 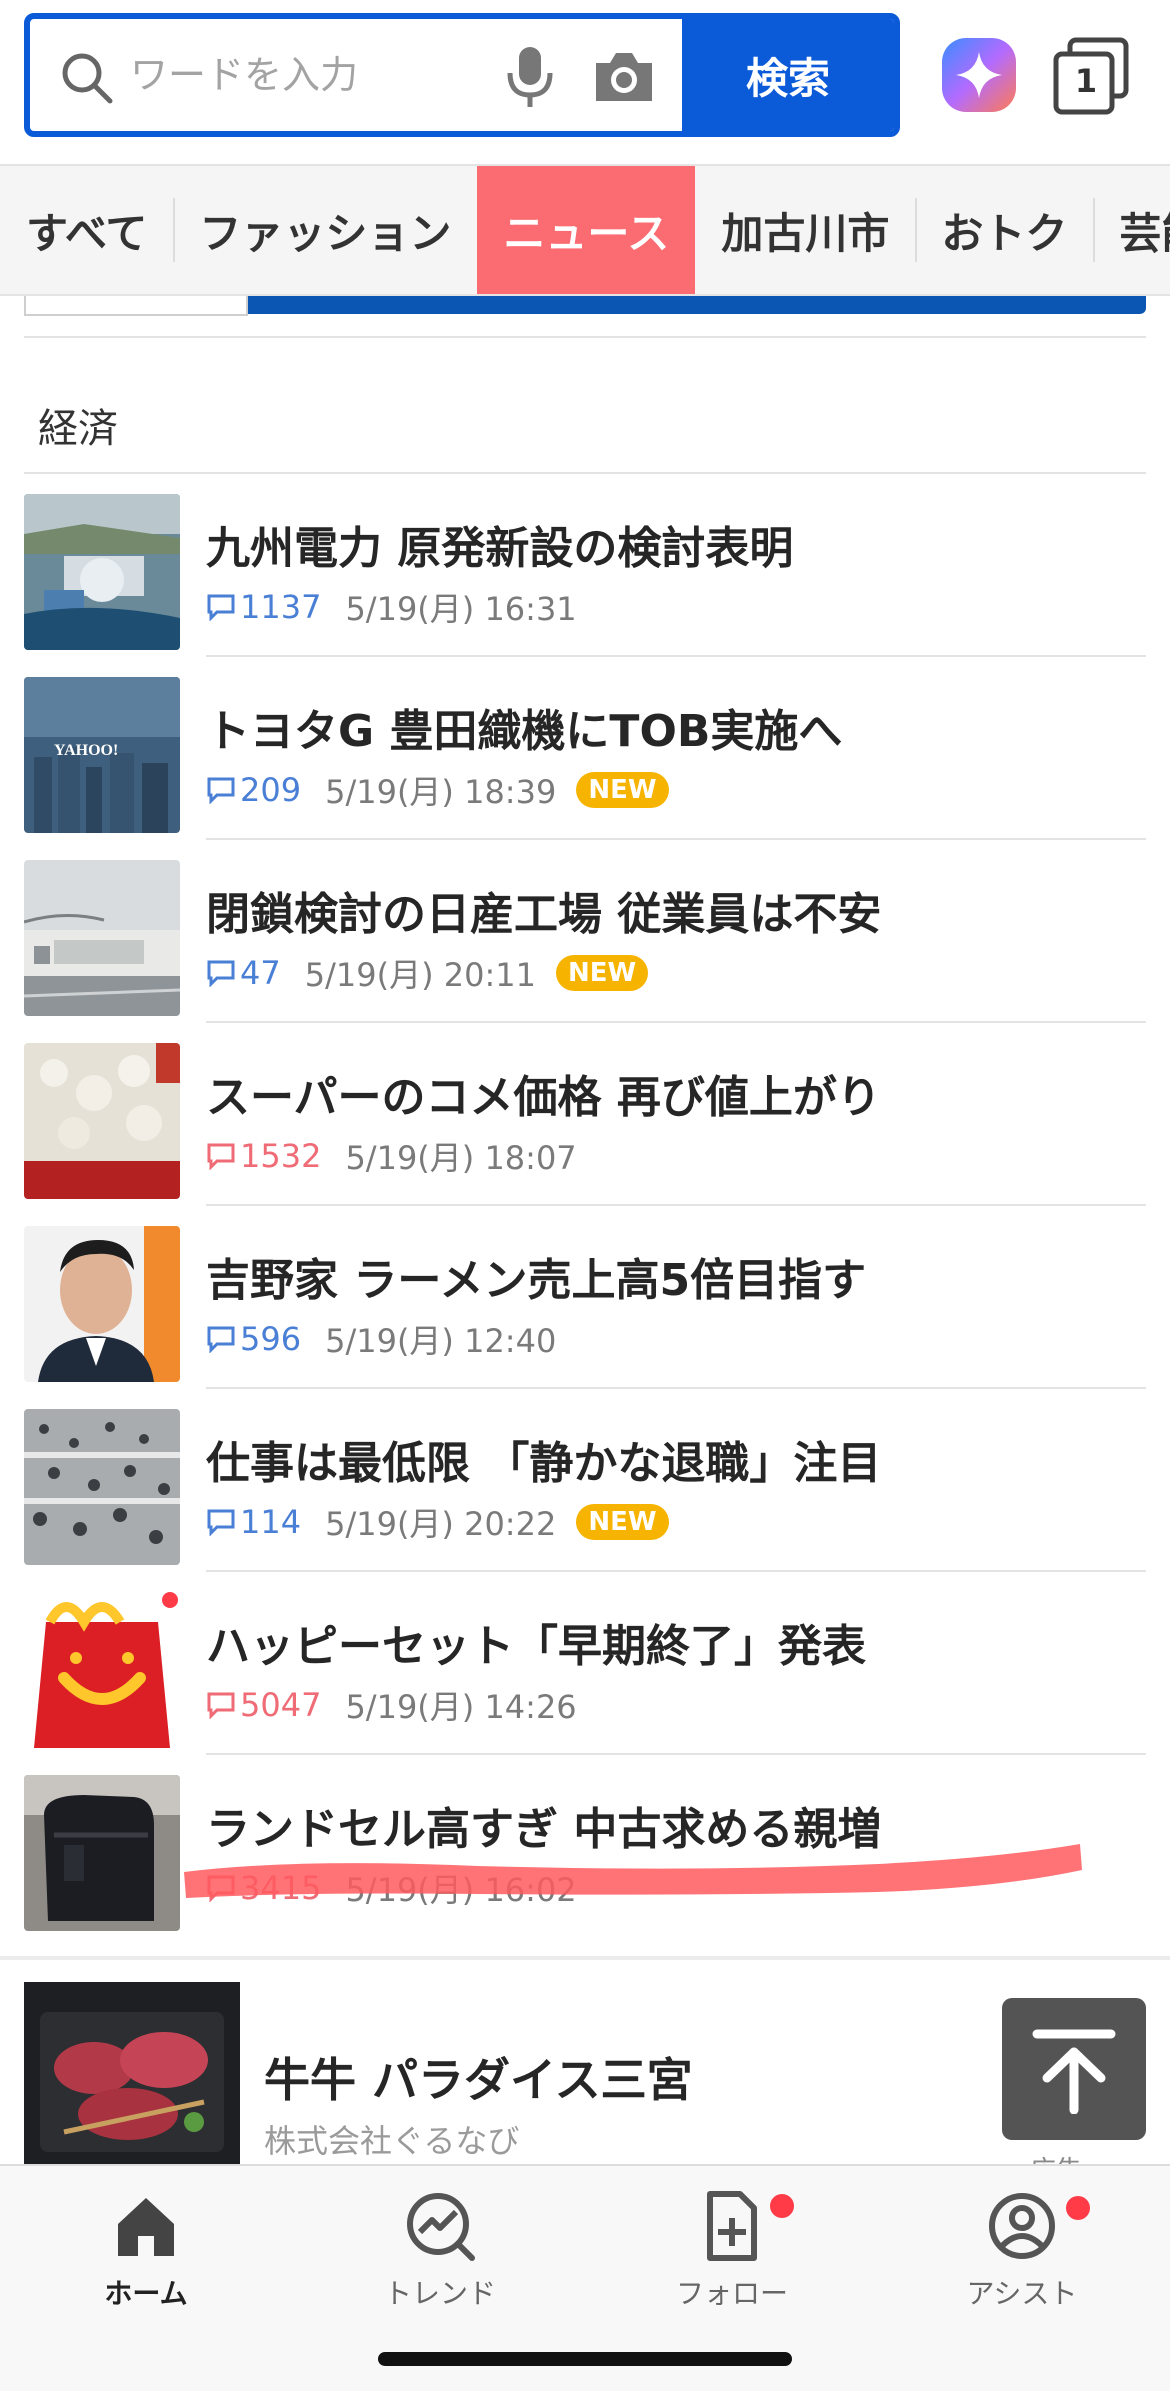 I want to click on news-meta: 5047 5/19(月) 14:26, so click(x=391, y=1705).